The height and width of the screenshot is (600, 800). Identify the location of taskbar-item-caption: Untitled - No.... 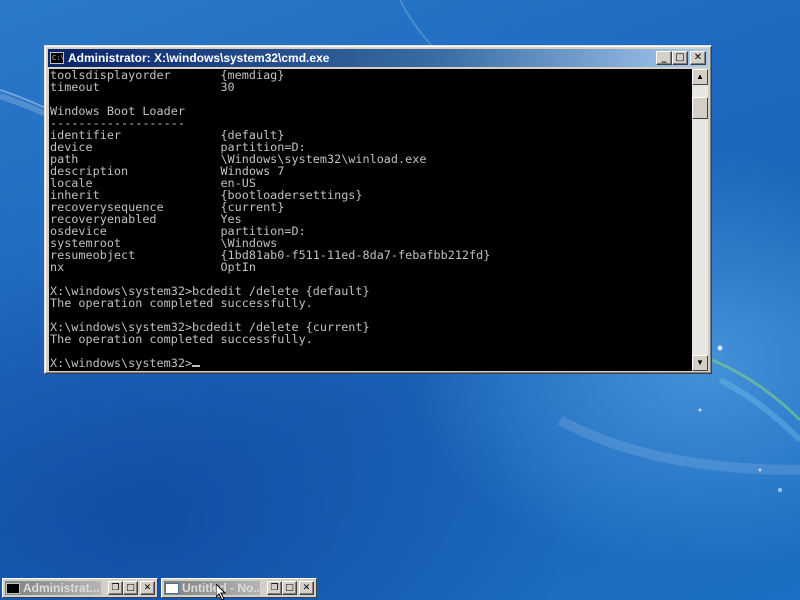
(212, 588).